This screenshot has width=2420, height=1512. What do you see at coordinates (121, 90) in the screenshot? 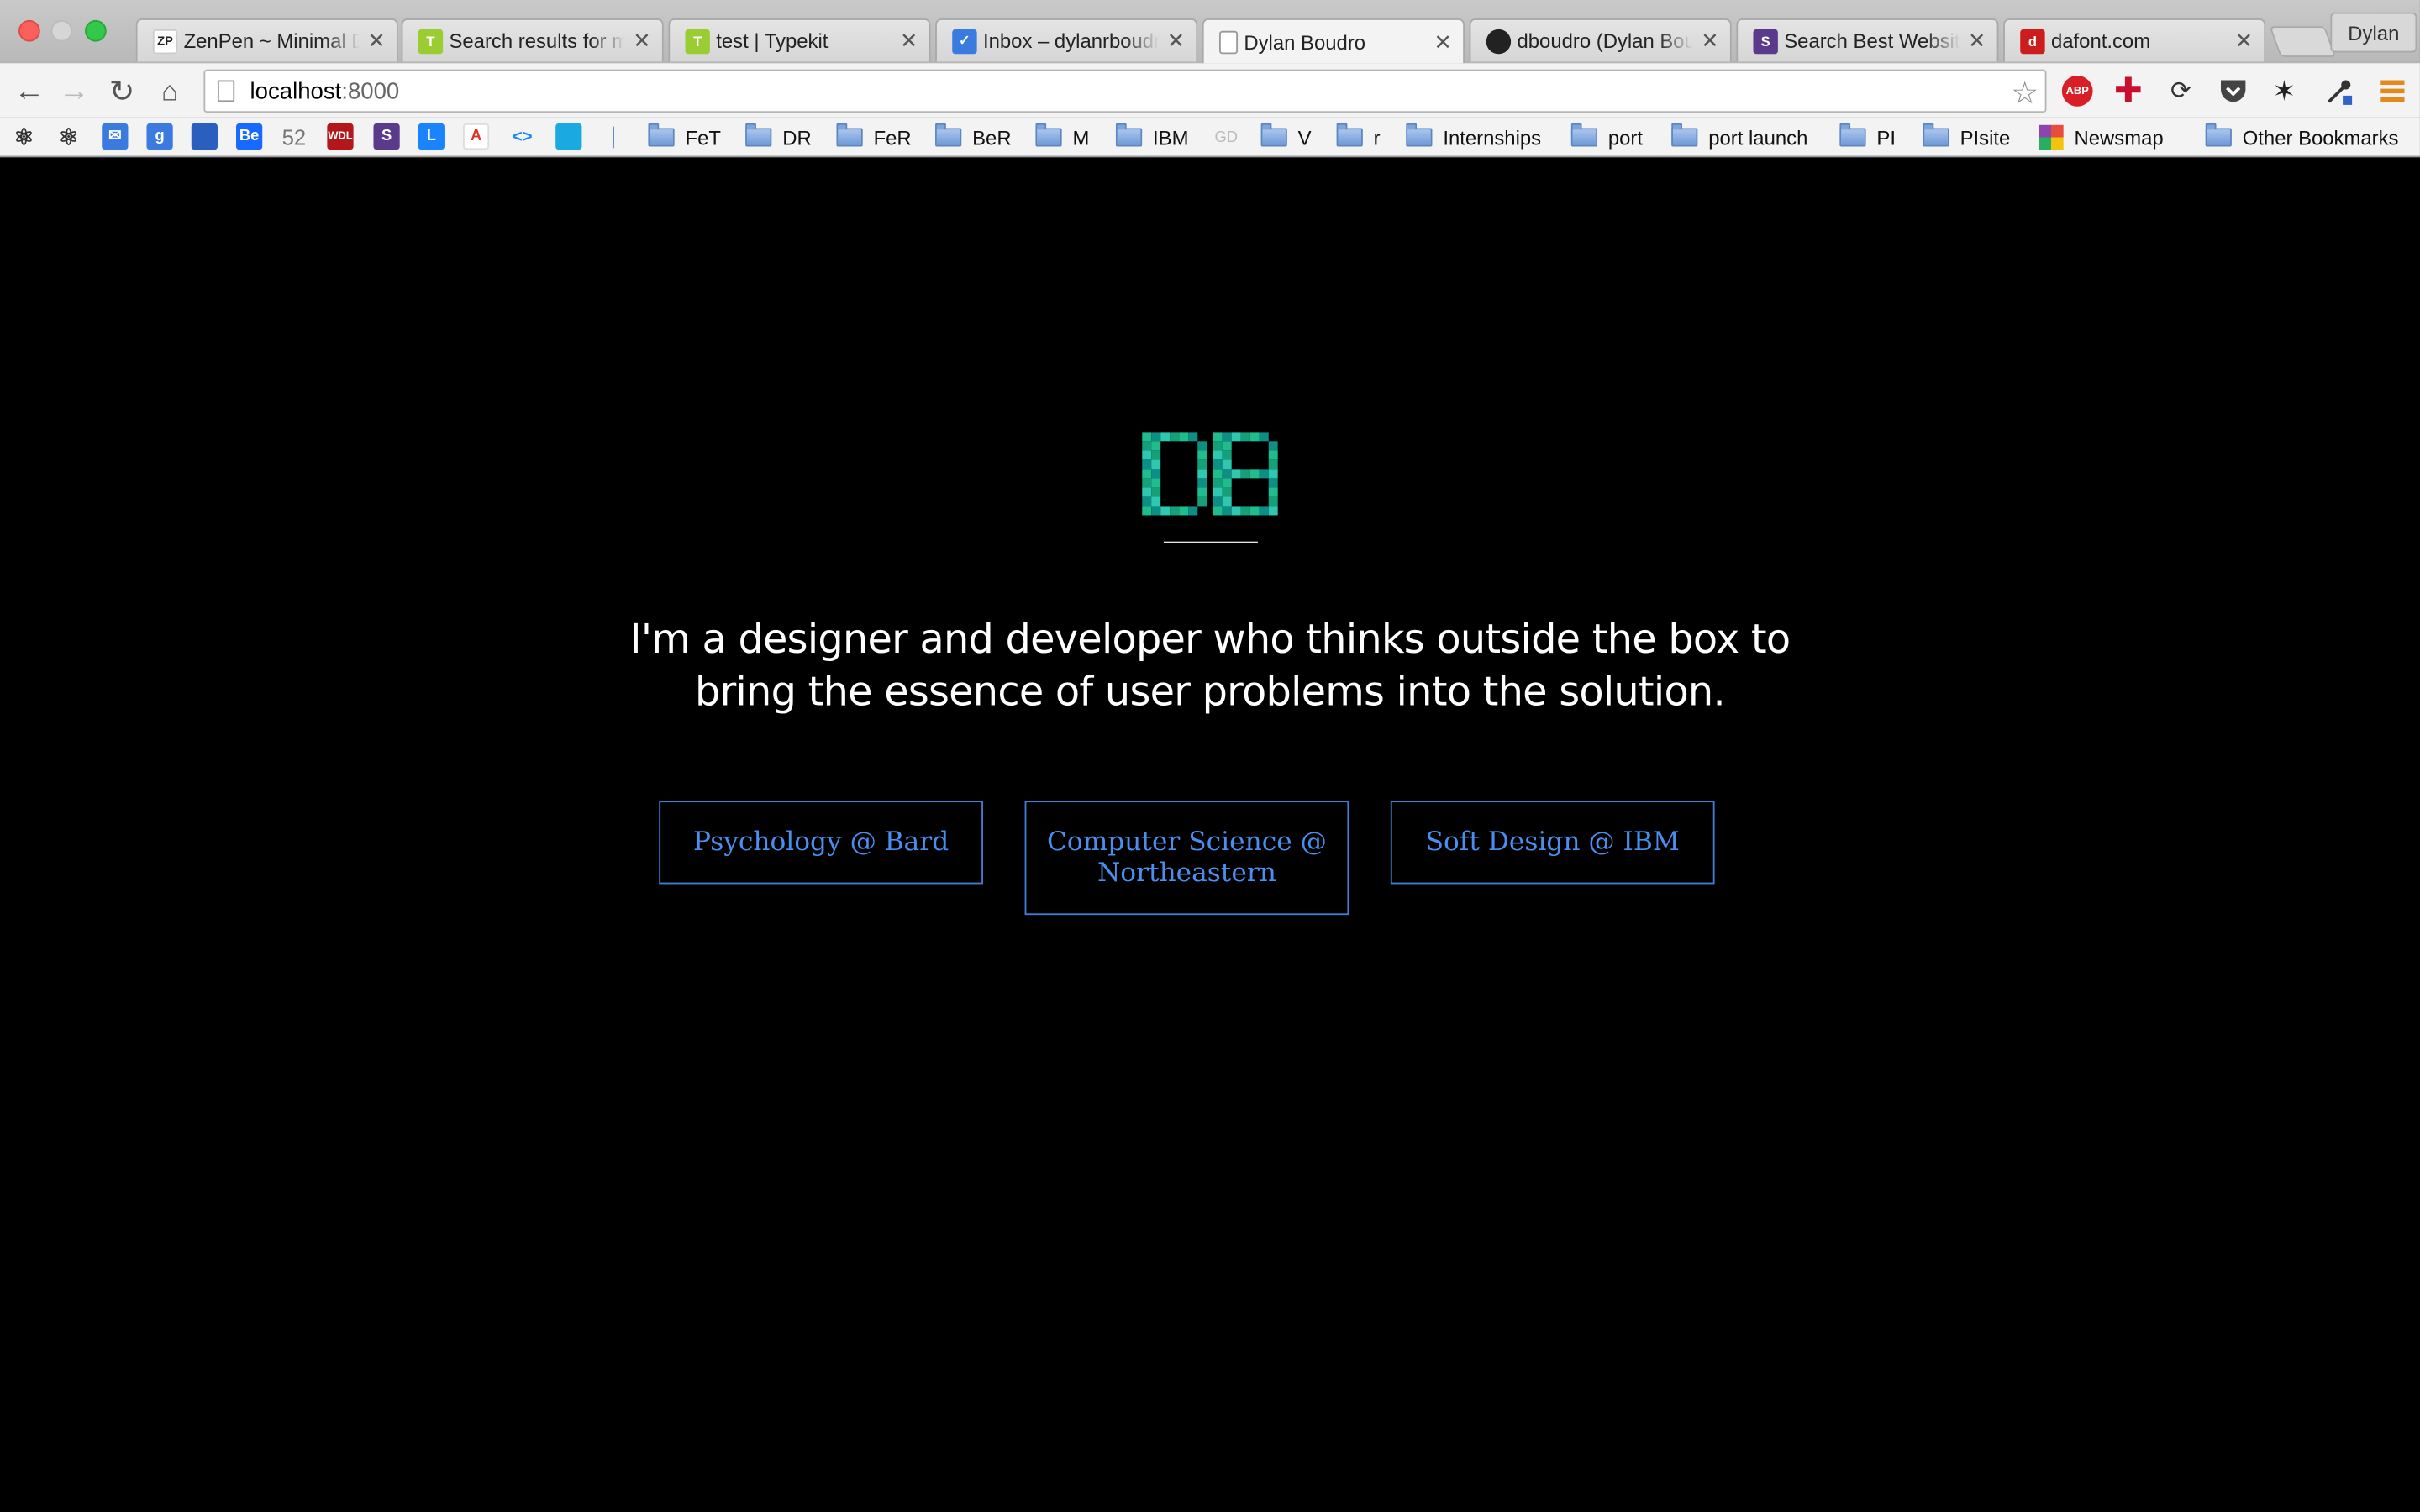
I see `reload-icon: ↻` at bounding box center [121, 90].